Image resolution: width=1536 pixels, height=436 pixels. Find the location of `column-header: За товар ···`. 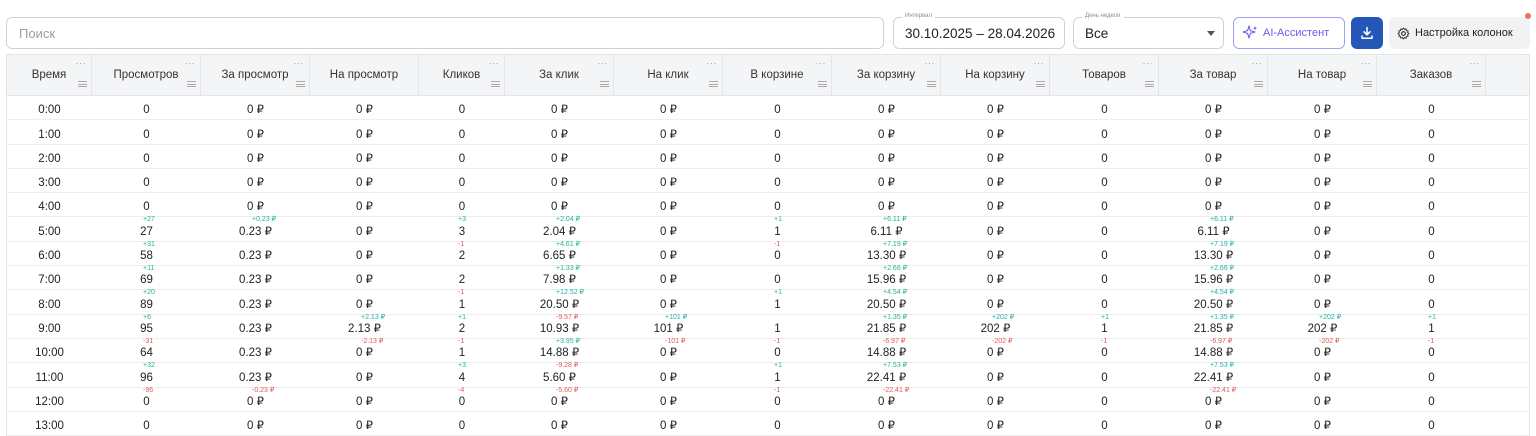

column-header: За товар ··· is located at coordinates (1213, 75).